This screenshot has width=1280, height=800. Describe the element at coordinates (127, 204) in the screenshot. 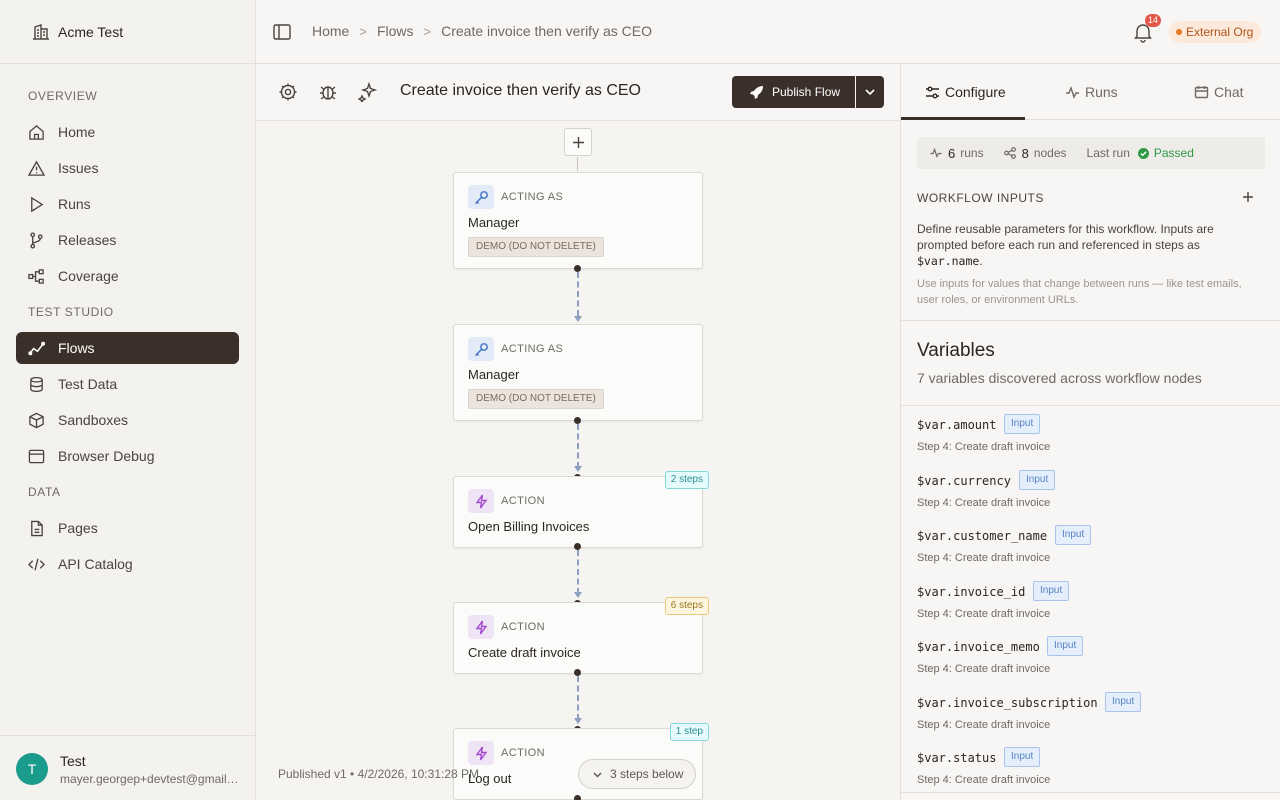

I see `sidebar-item-runs: Runs` at that location.